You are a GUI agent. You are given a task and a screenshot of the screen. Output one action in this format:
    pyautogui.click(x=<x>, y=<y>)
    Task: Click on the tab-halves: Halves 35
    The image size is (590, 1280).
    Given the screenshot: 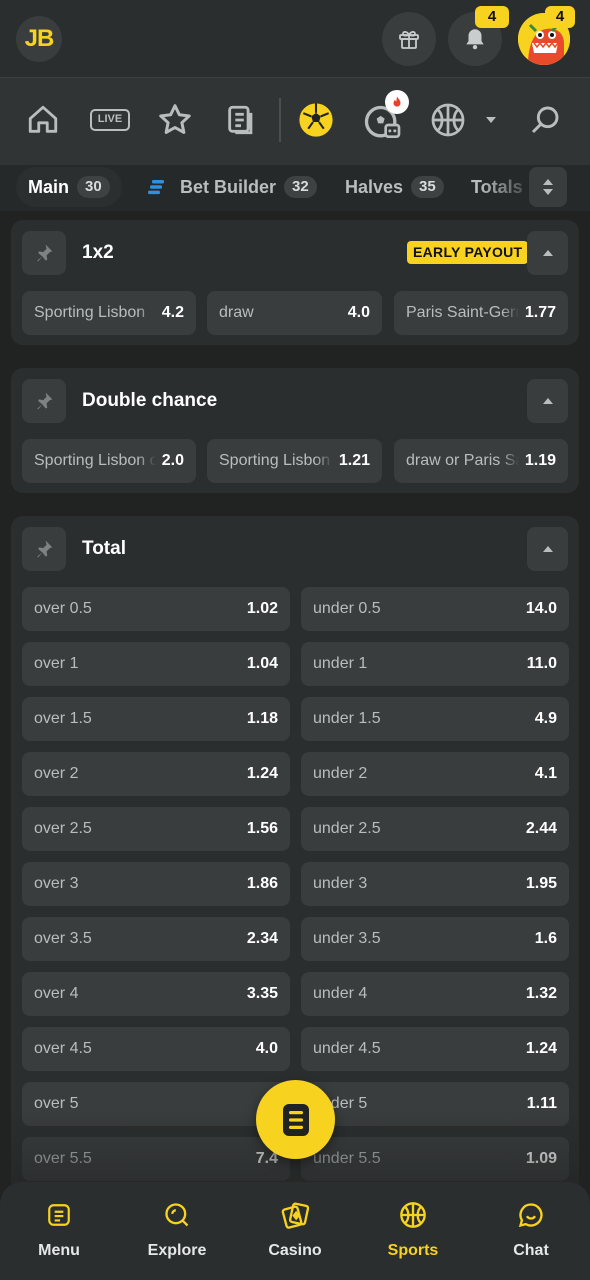 What is the action you would take?
    pyautogui.click(x=394, y=187)
    